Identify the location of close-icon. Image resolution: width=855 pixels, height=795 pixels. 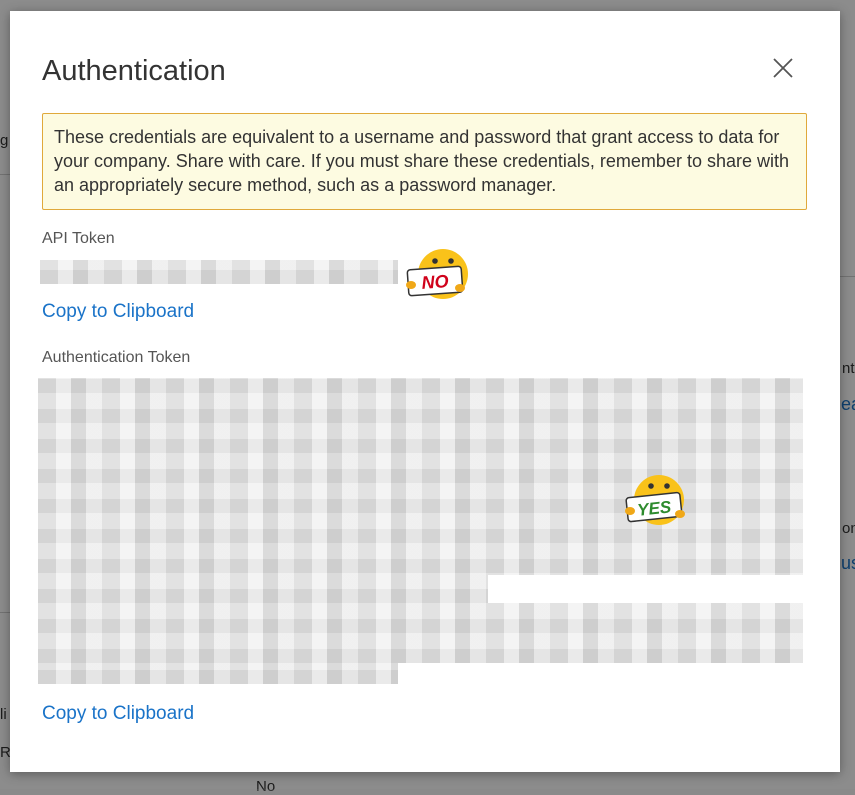
(783, 68).